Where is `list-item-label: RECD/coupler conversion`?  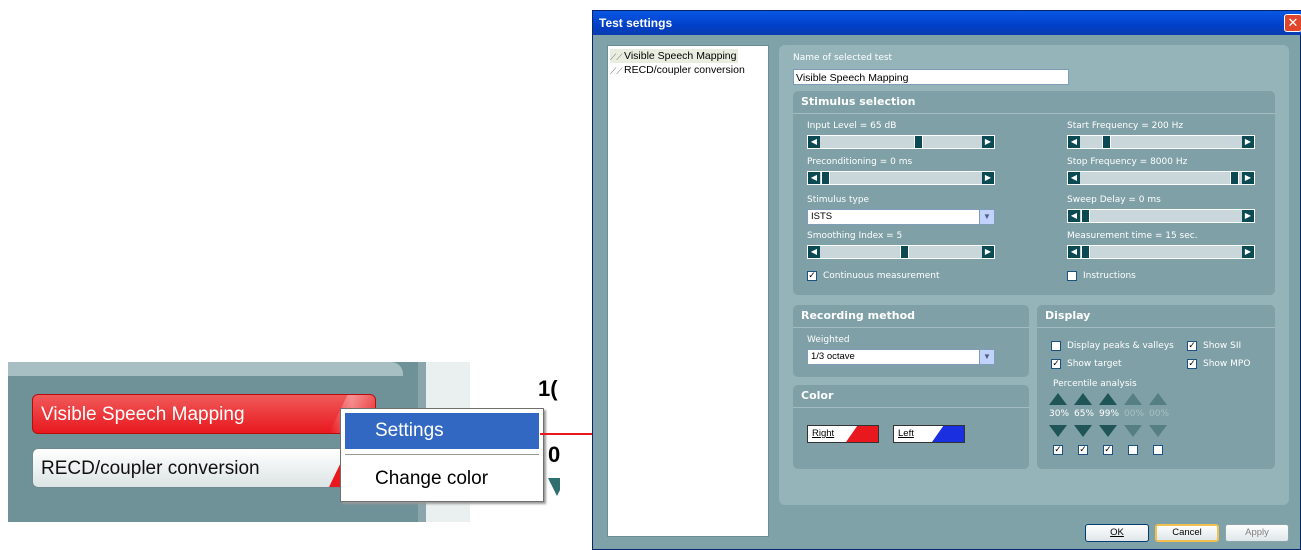 list-item-label: RECD/coupler conversion is located at coordinates (684, 70).